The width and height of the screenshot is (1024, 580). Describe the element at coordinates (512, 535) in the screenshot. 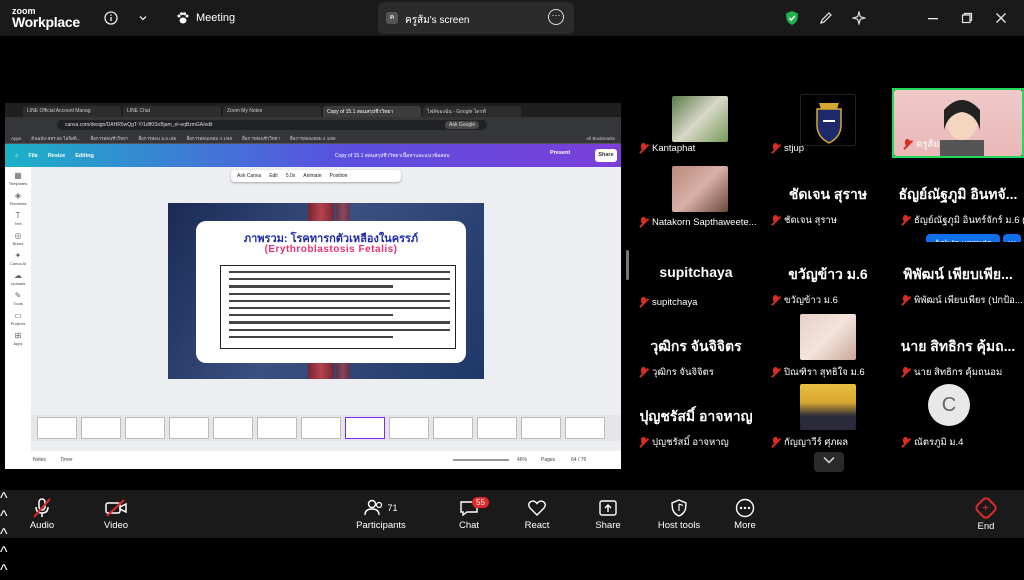

I see `participants-options-caret: ^` at that location.